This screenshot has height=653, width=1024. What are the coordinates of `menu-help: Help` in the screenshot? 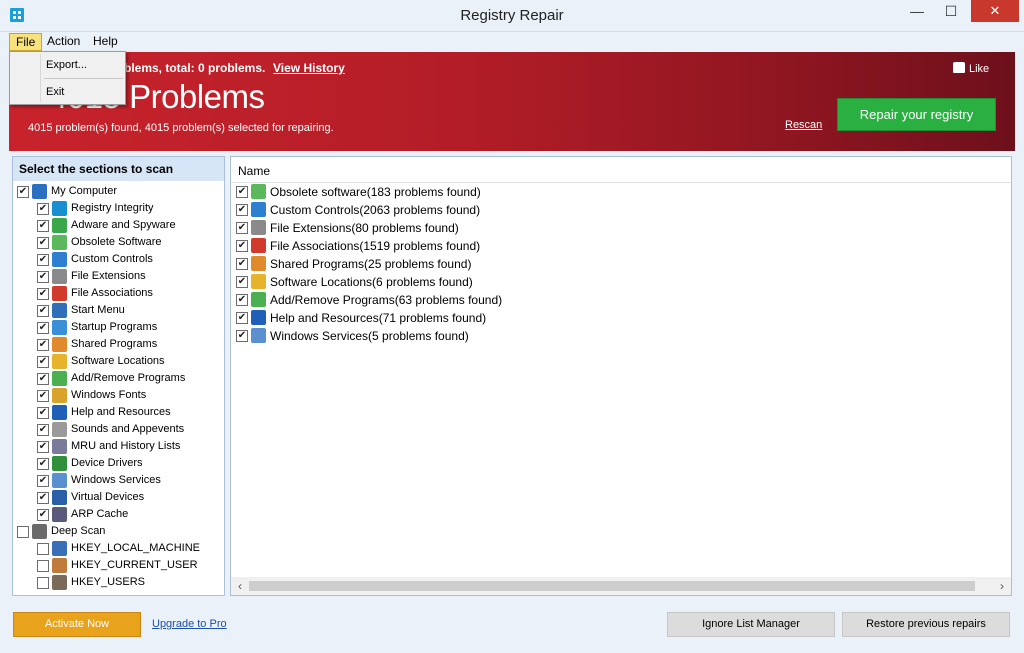 It's located at (105, 42).